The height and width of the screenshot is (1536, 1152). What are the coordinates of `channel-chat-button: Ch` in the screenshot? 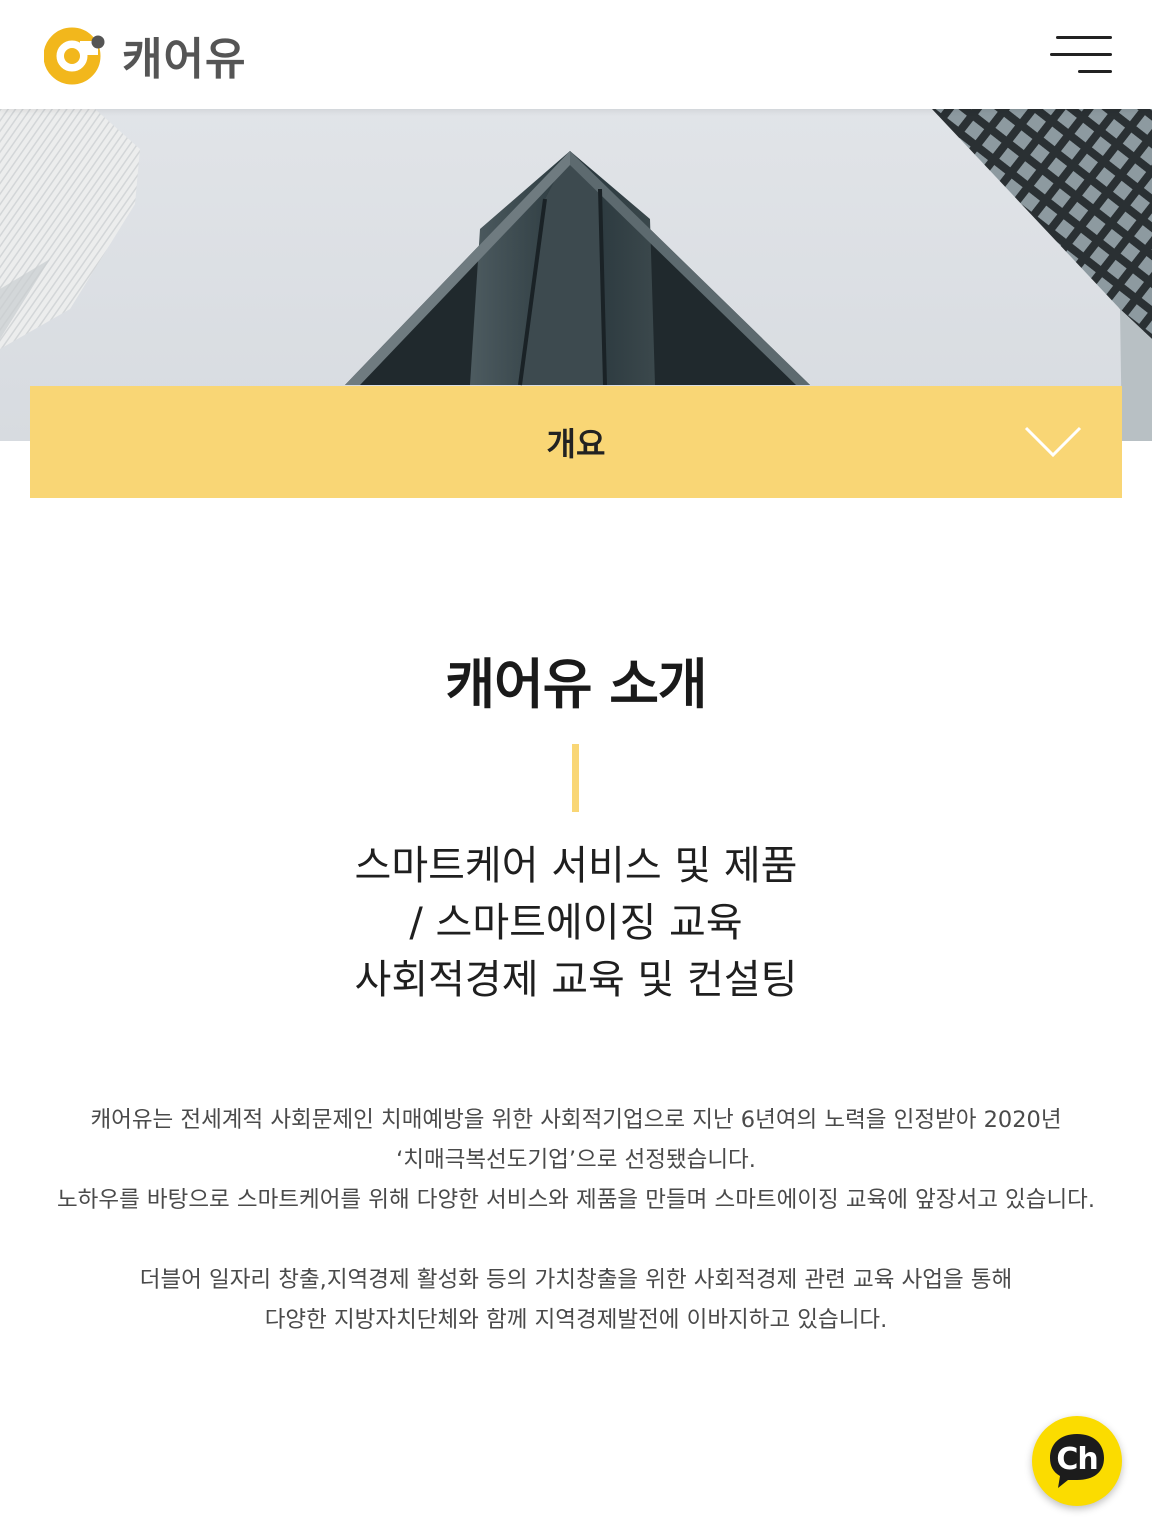 It's located at (1077, 1461).